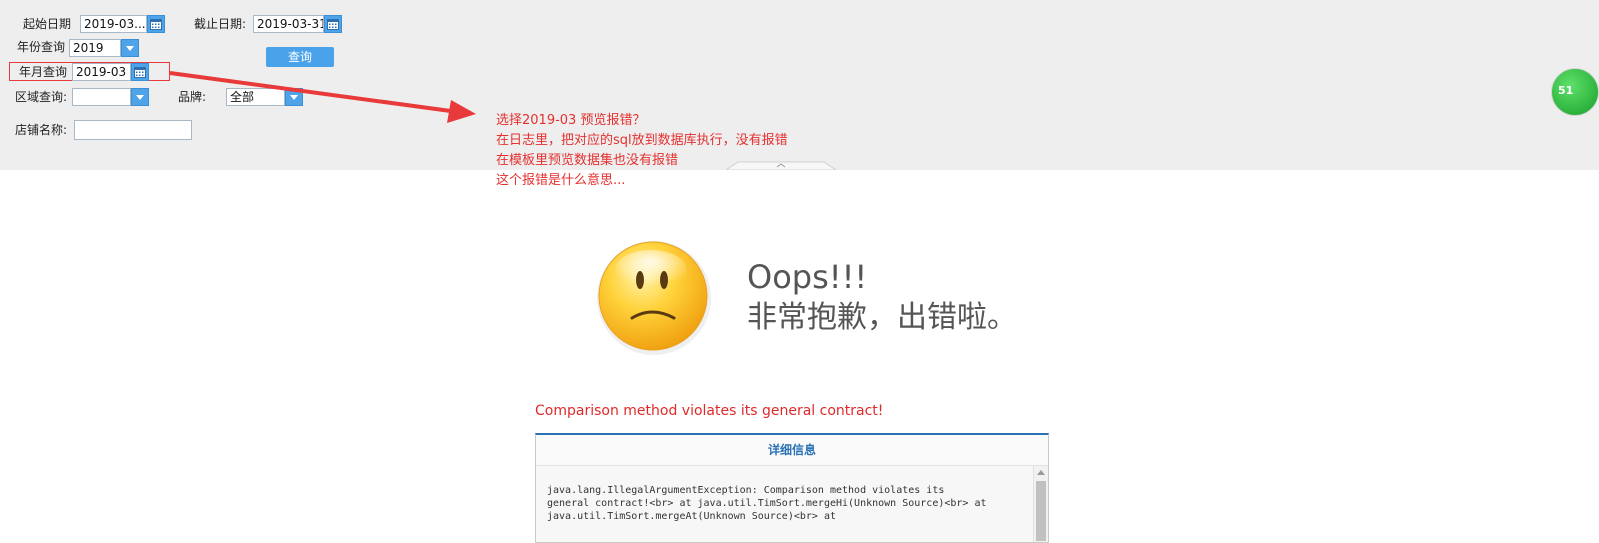 This screenshot has width=1599, height=543. What do you see at coordinates (882, 317) in the screenshot?
I see `error-subheading: 非常抱歉，出错啦。` at bounding box center [882, 317].